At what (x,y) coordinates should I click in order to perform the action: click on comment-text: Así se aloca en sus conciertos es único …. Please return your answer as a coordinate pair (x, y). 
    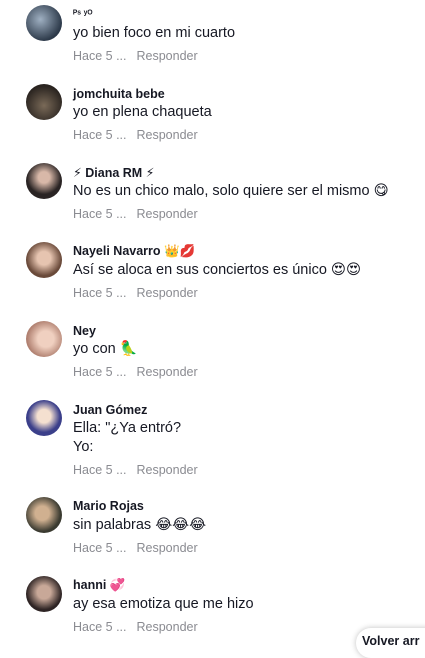
    Looking at the image, I should click on (217, 270).